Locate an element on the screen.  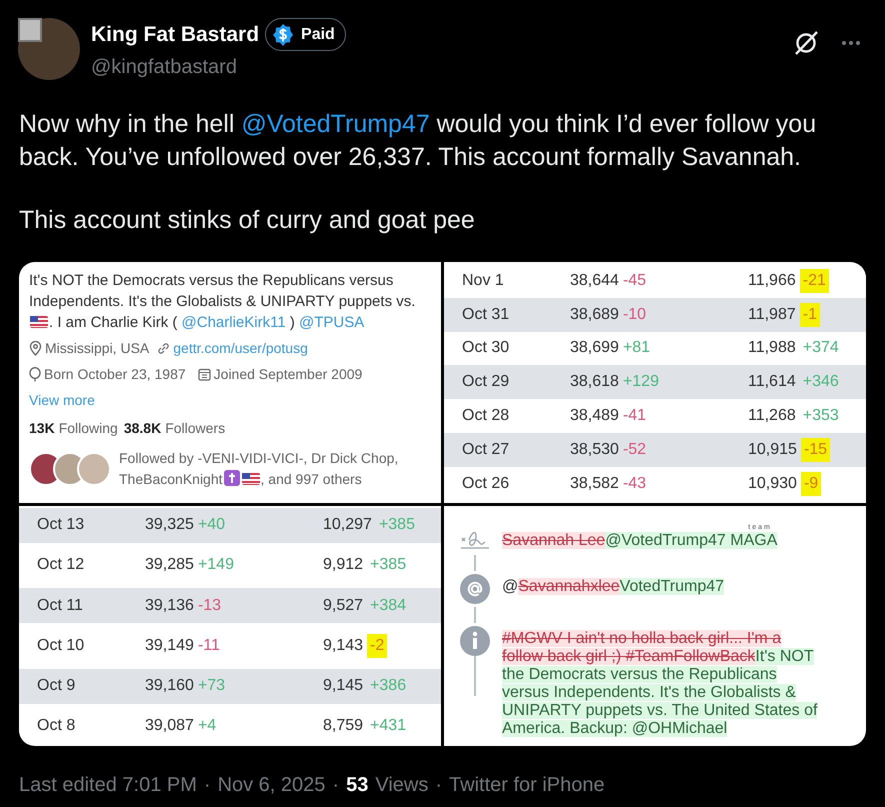
info-icon is located at coordinates (475, 641).